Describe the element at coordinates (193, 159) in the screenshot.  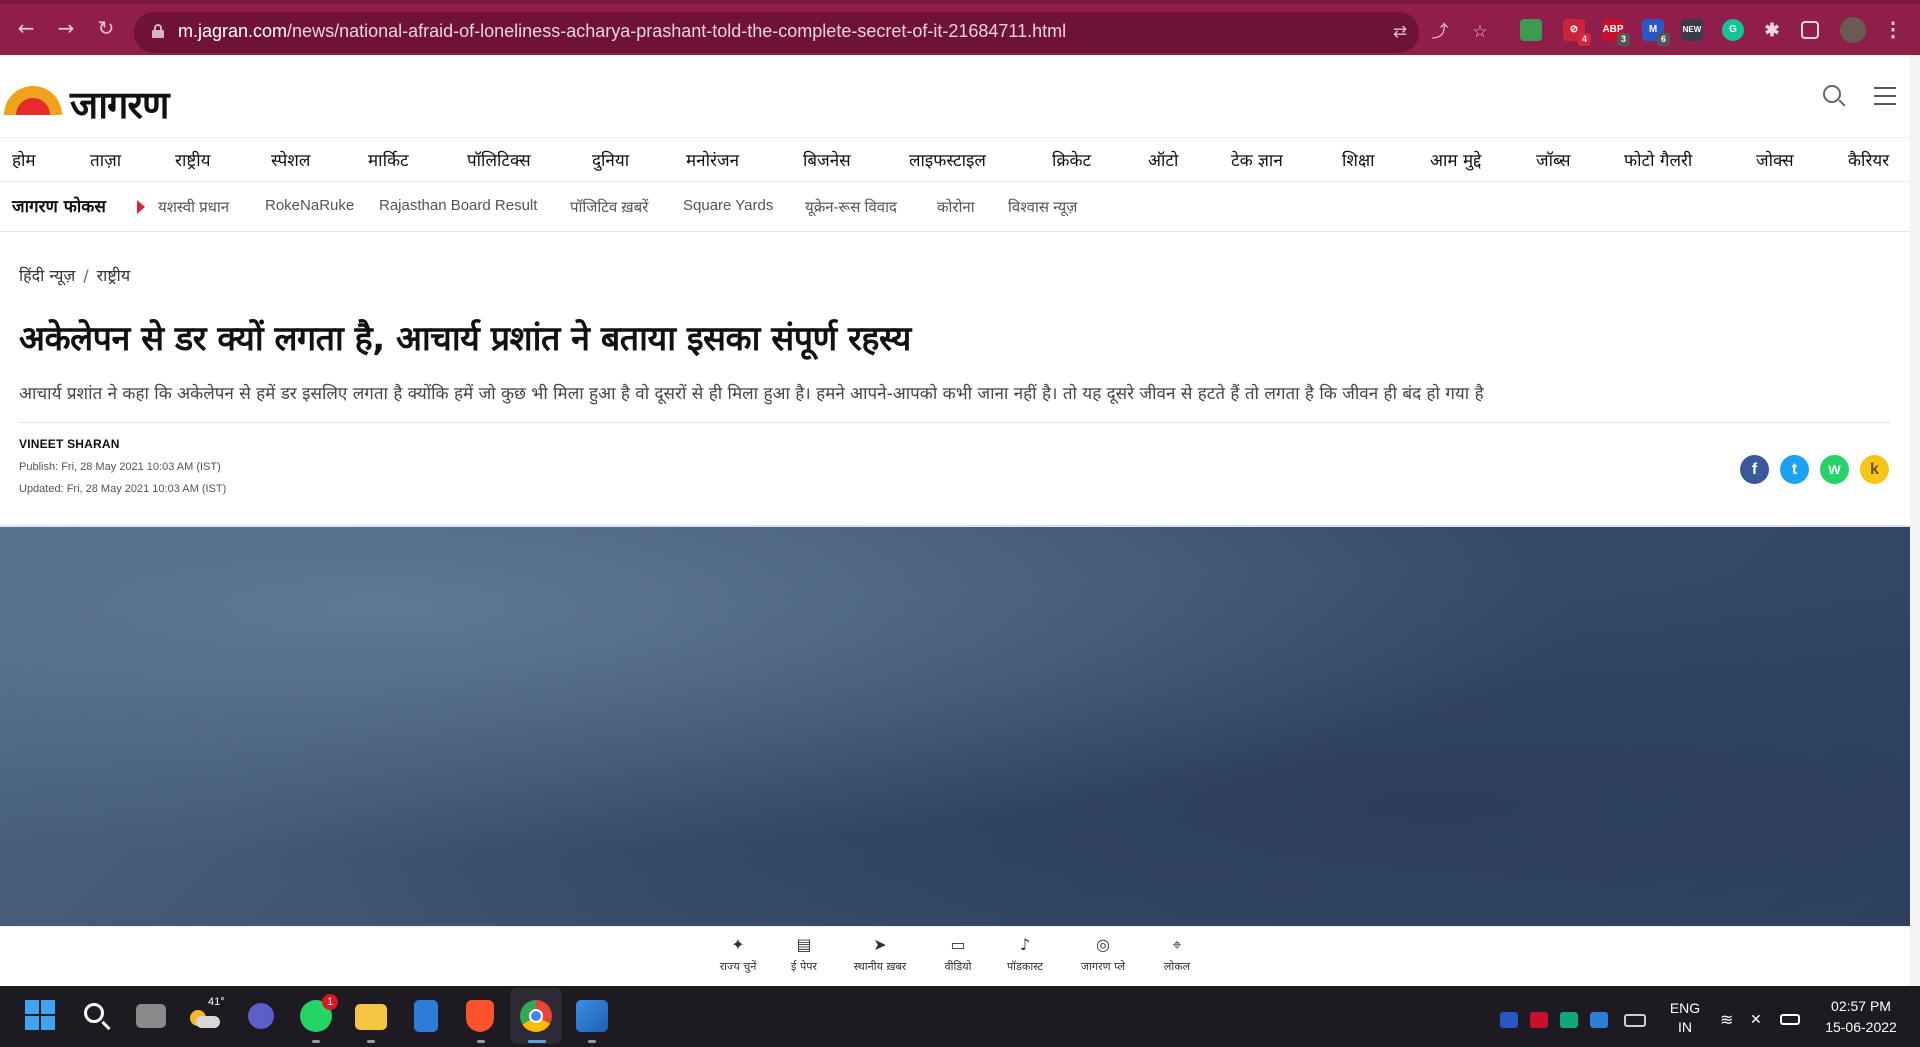
I see `nav-item-national: राष्ट्रीय` at that location.